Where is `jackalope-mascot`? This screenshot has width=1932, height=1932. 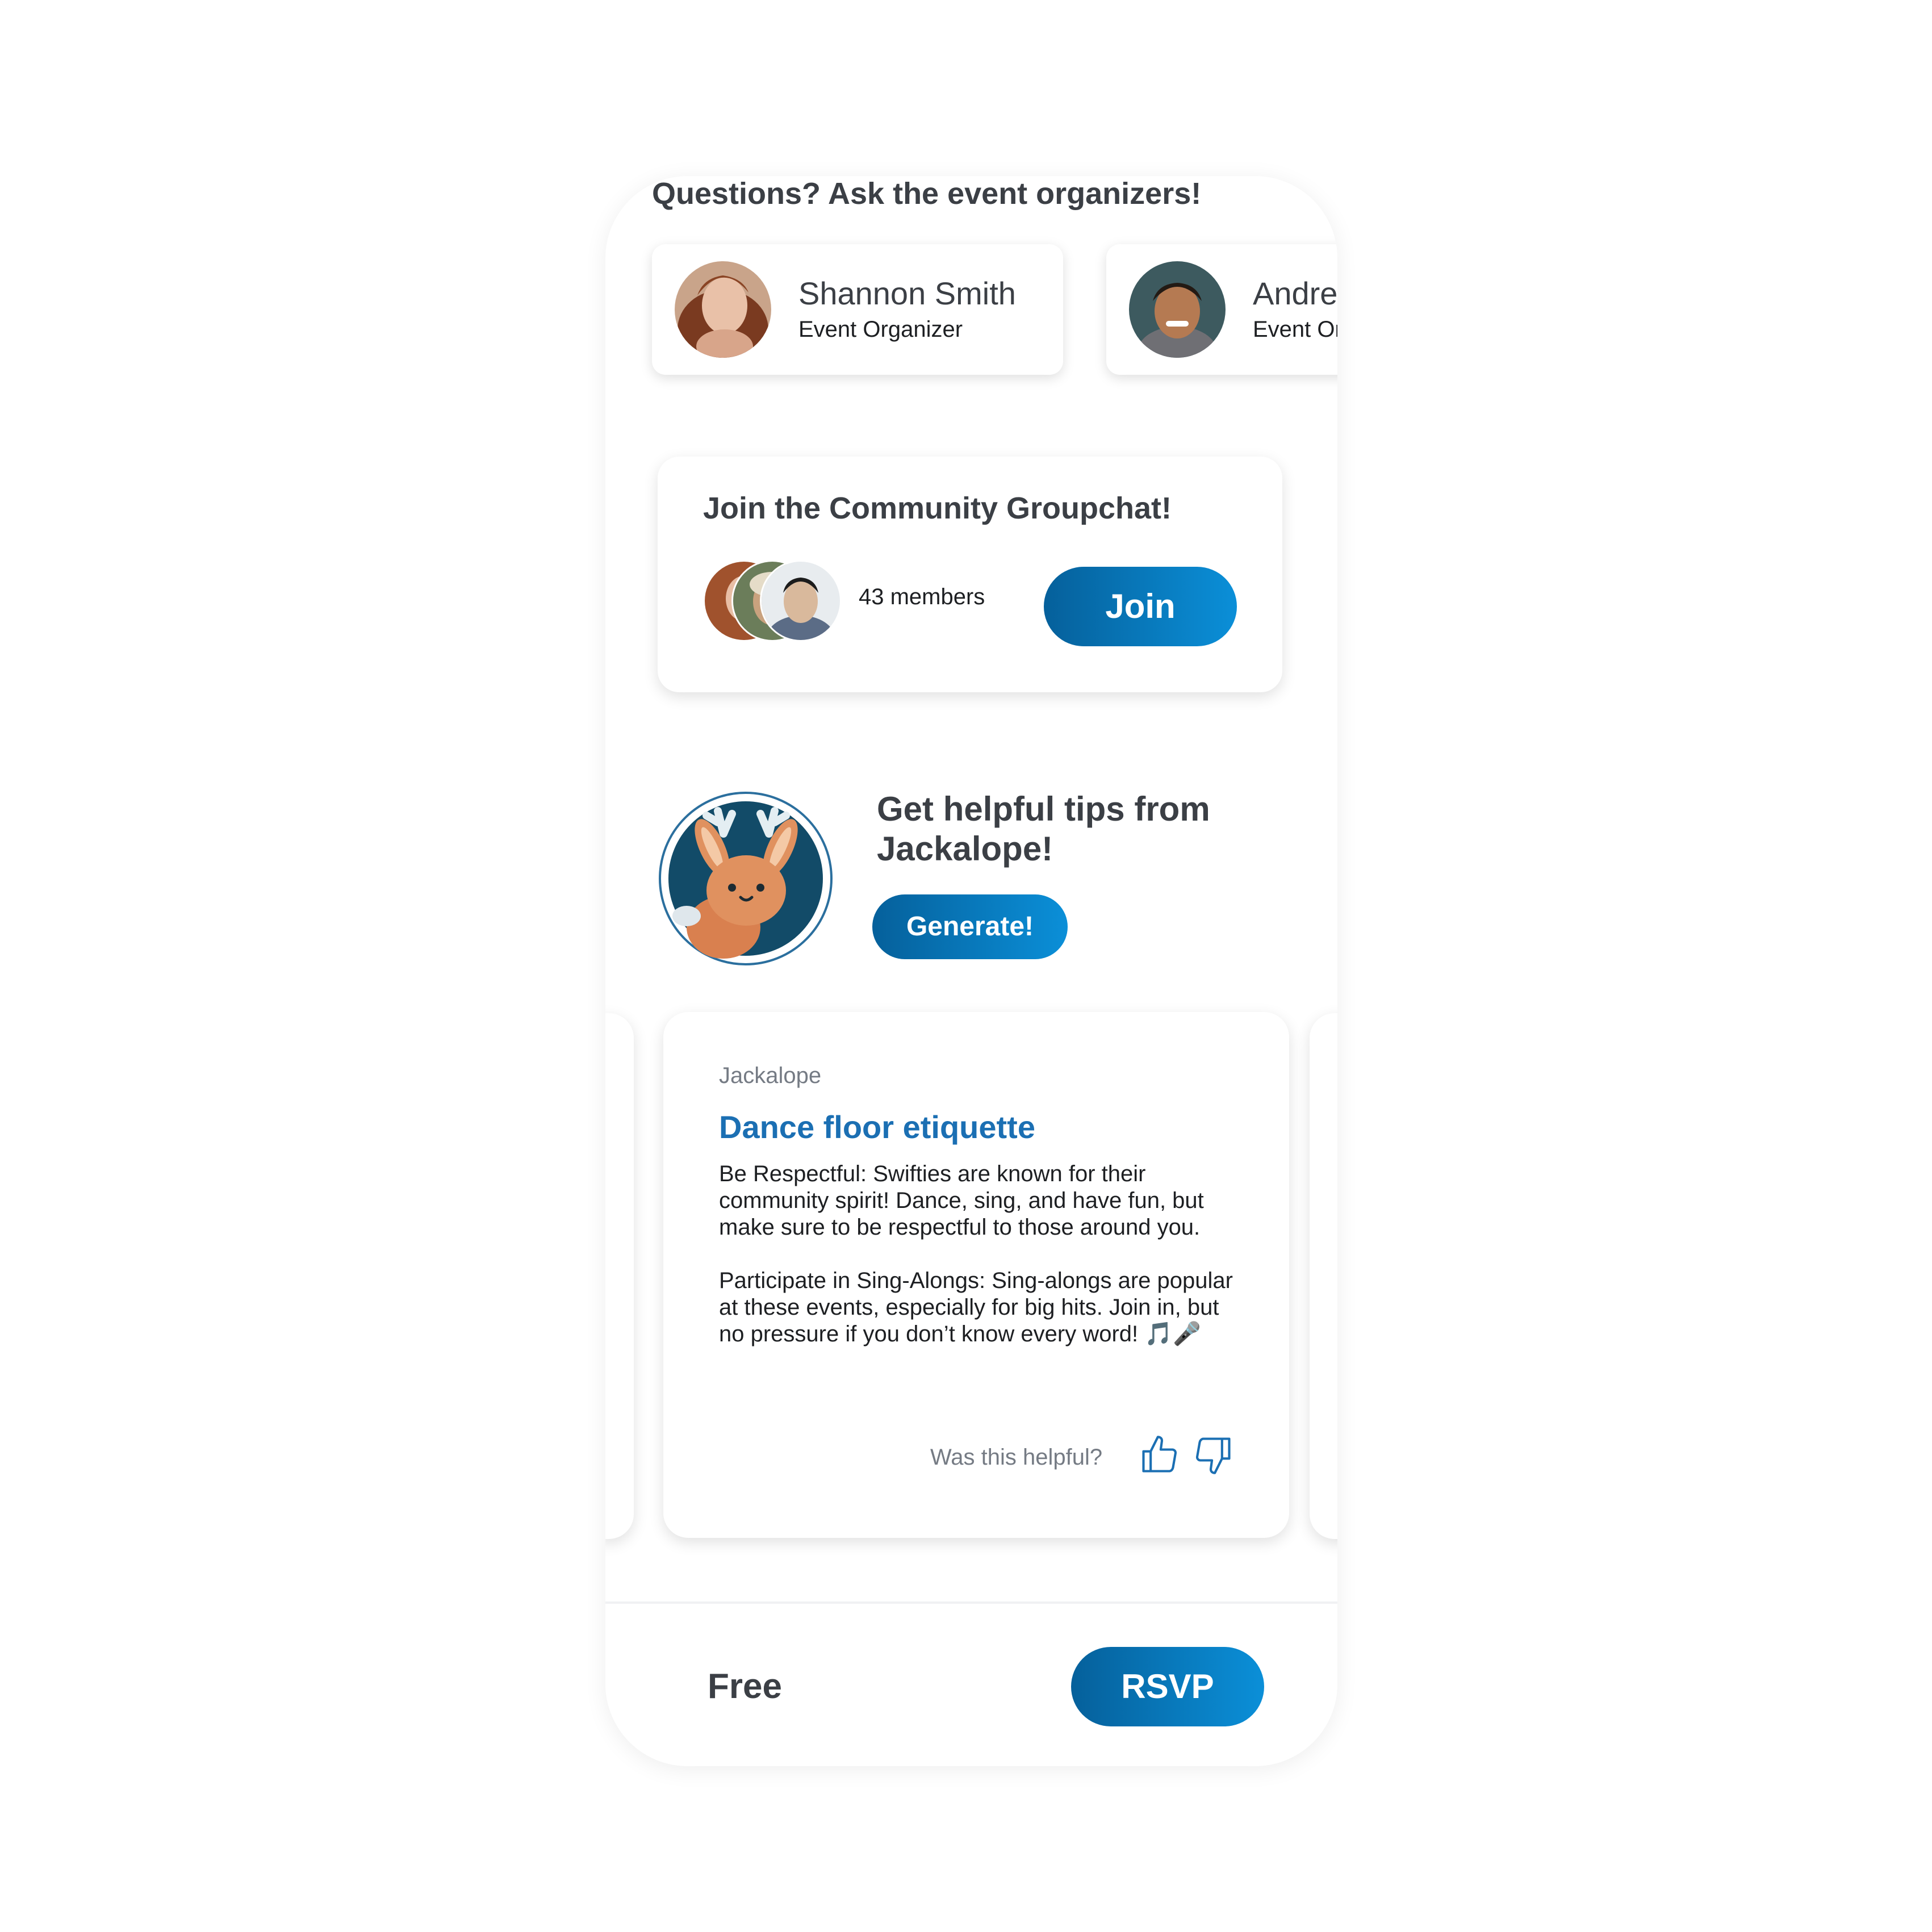 jackalope-mascot is located at coordinates (746, 878).